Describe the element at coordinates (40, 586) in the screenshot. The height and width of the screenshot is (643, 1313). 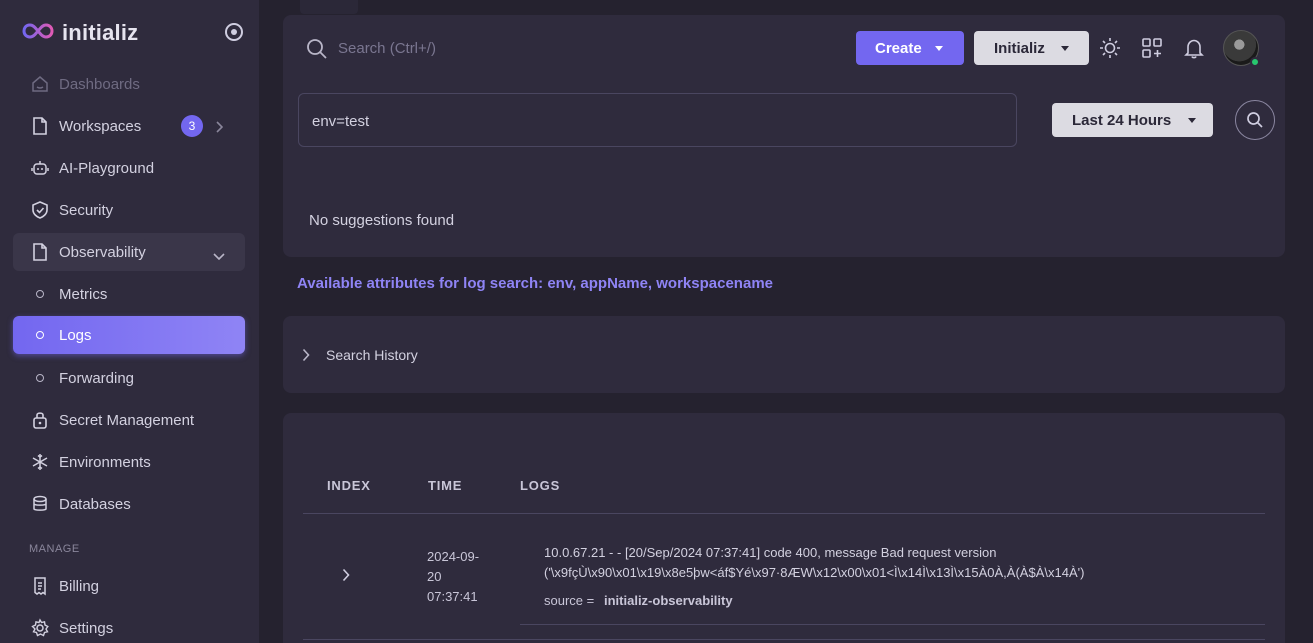
I see `receipt-icon` at that location.